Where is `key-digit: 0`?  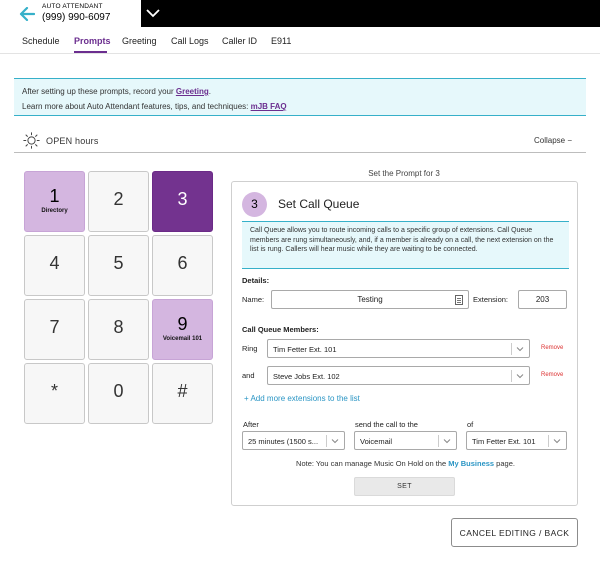 key-digit: 0 is located at coordinates (118, 391).